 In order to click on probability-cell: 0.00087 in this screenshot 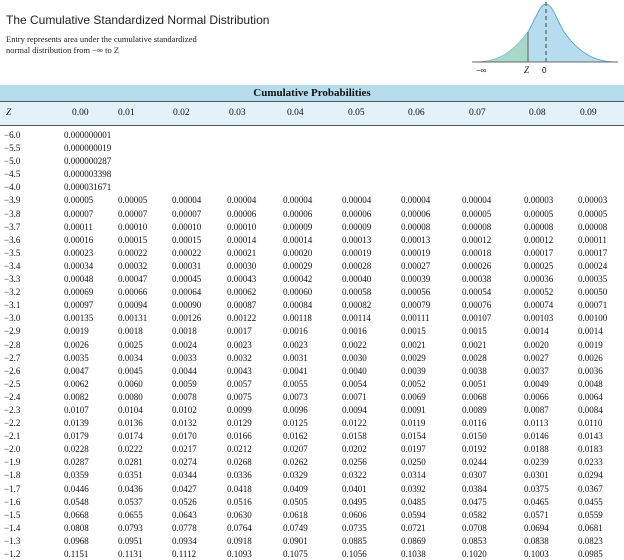, I will do `click(242, 305)`.